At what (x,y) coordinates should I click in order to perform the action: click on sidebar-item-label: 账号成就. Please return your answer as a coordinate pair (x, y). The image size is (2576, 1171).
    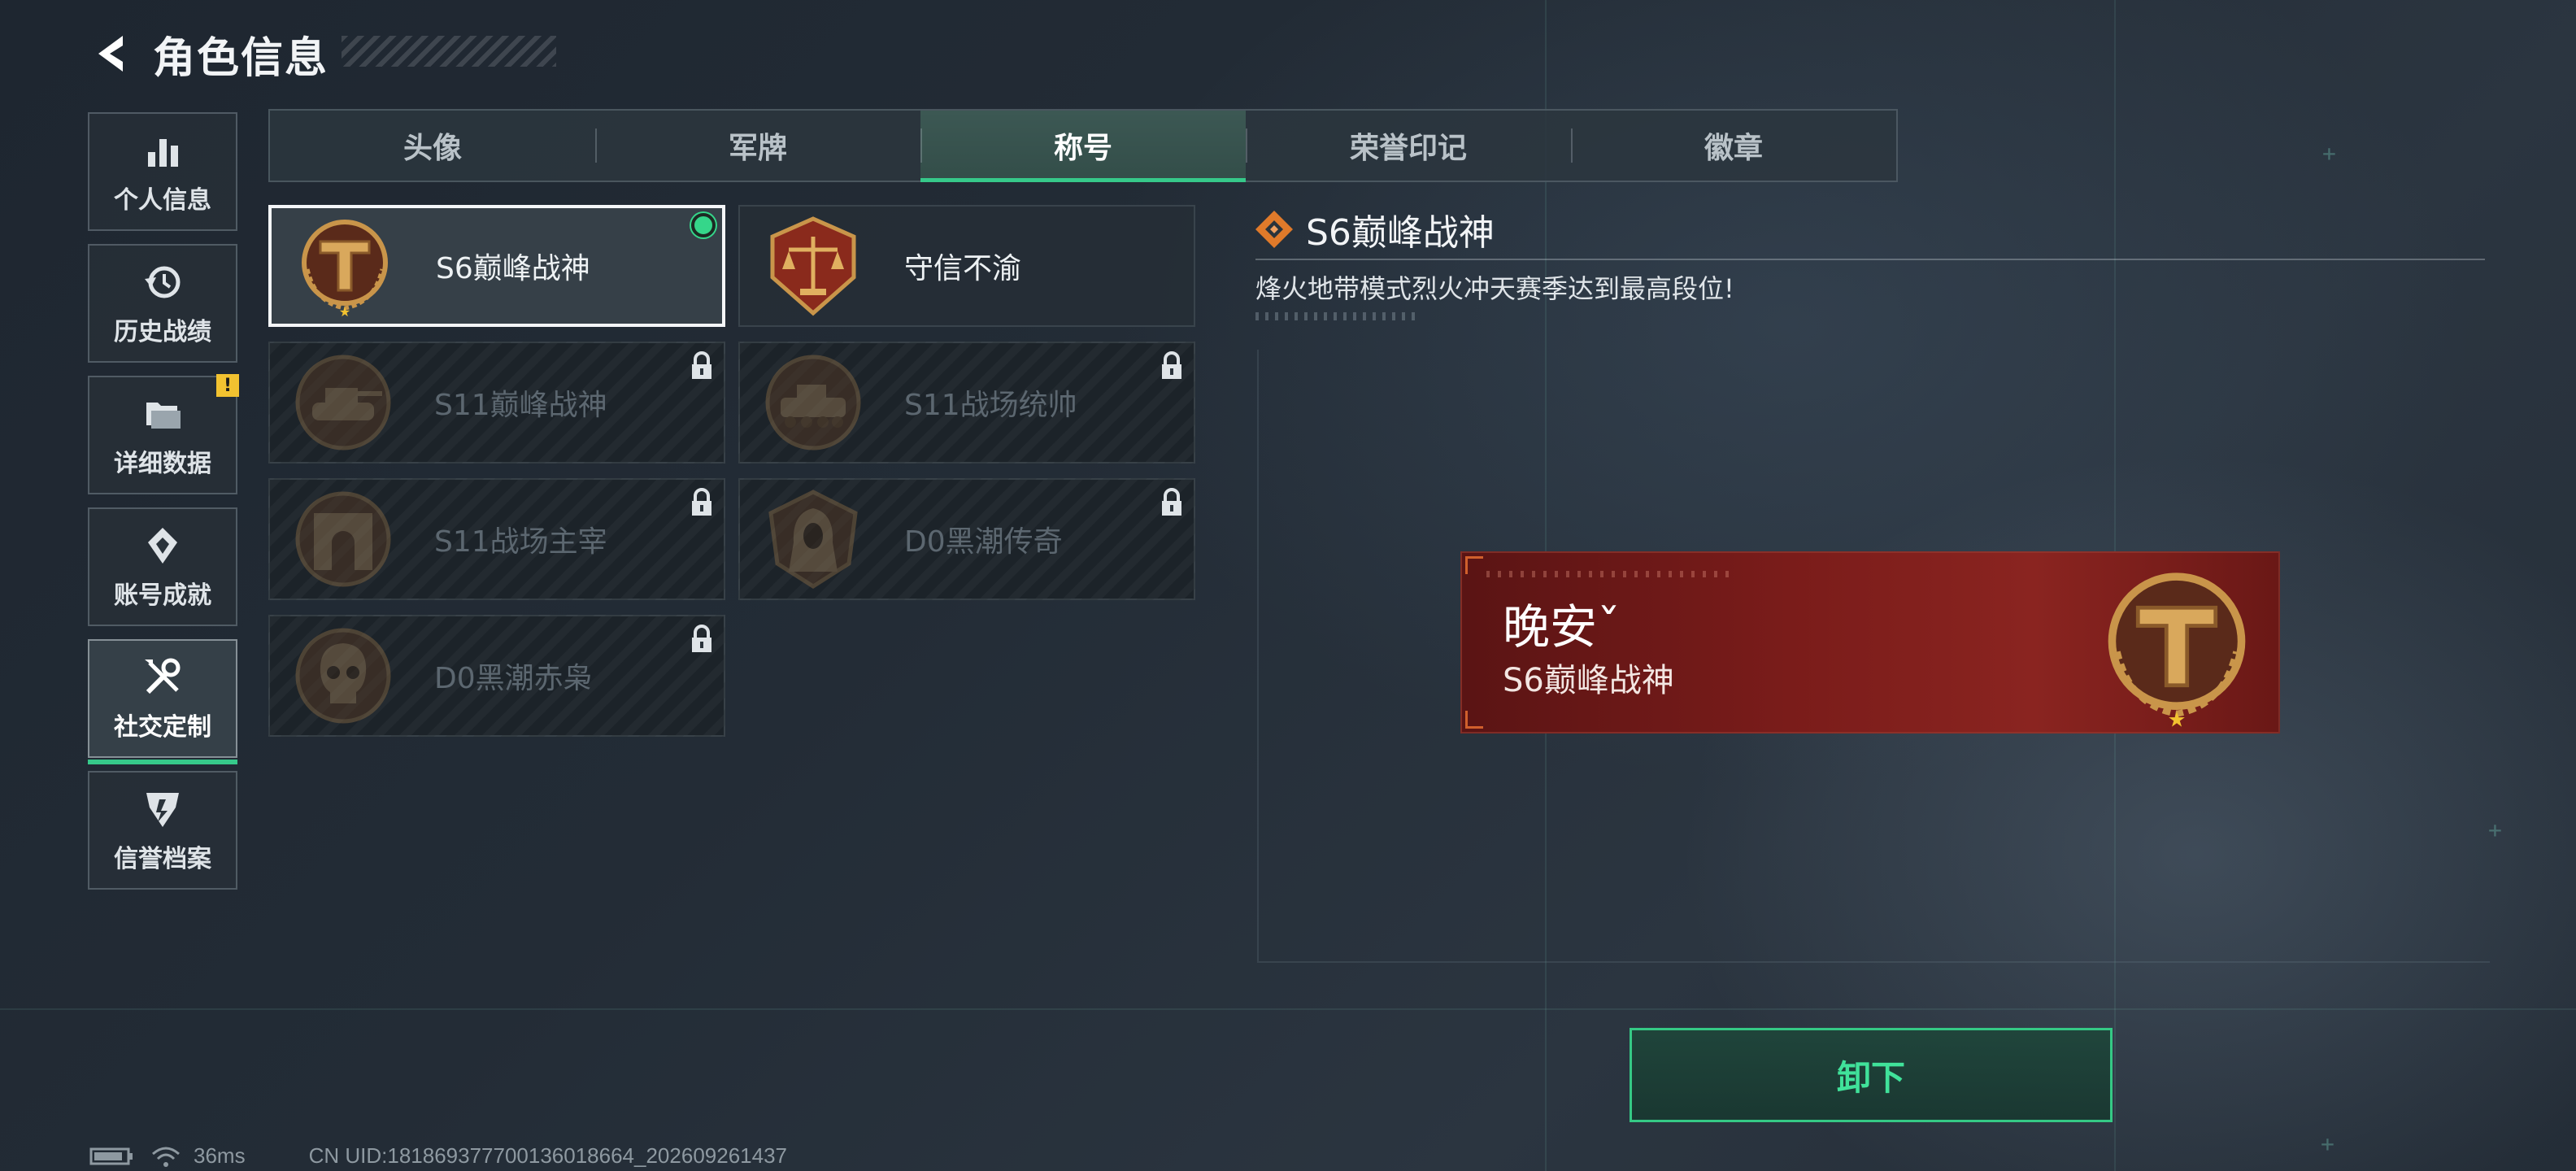
    Looking at the image, I should click on (163, 595).